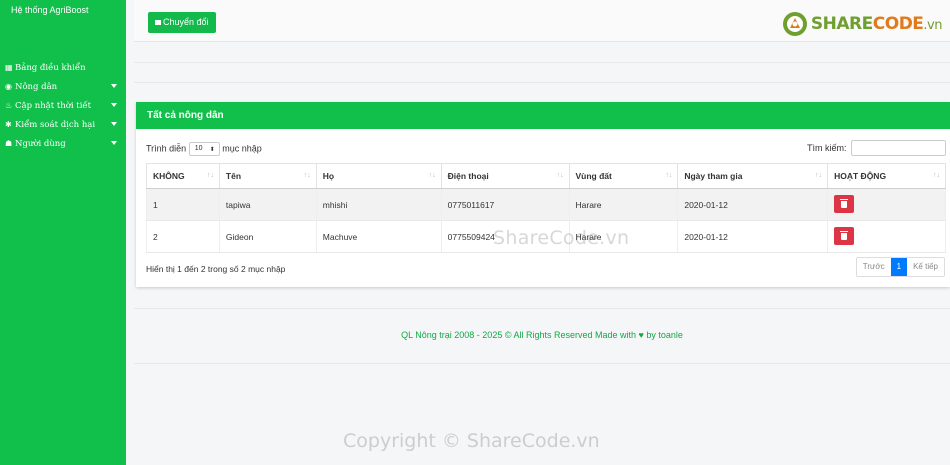  I want to click on sidebar-item-label: Kiểm soát dịch hại, so click(55, 125).